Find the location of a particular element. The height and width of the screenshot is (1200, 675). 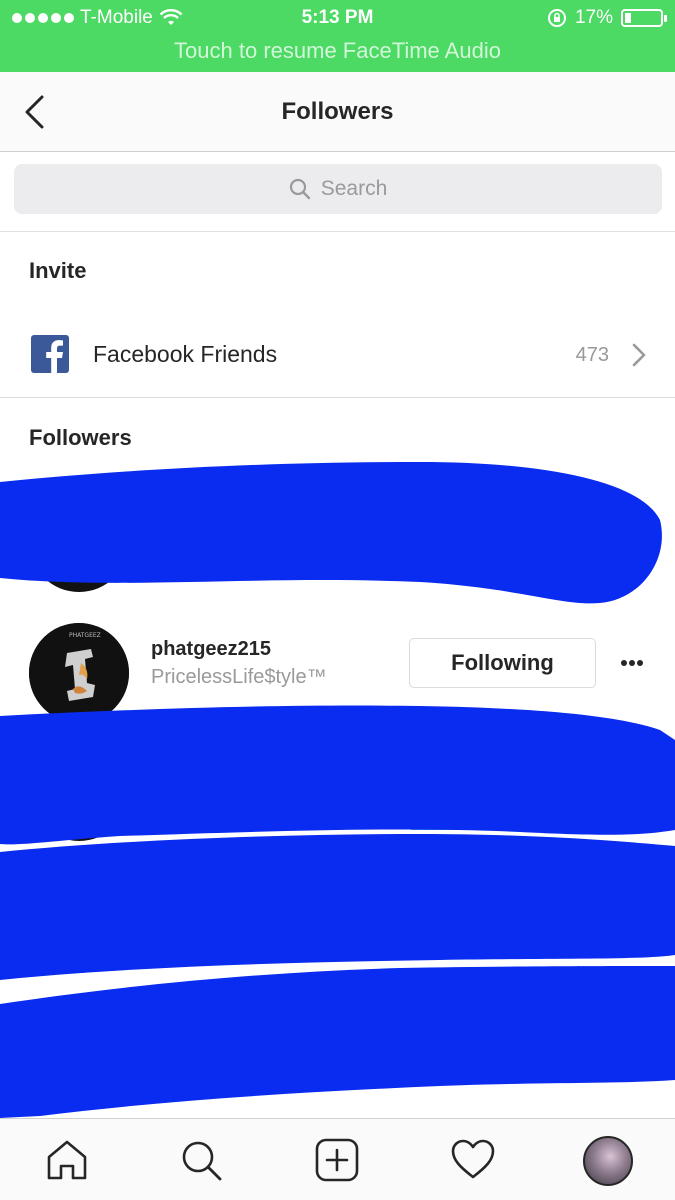

add-post-icon is located at coordinates (337, 1160).